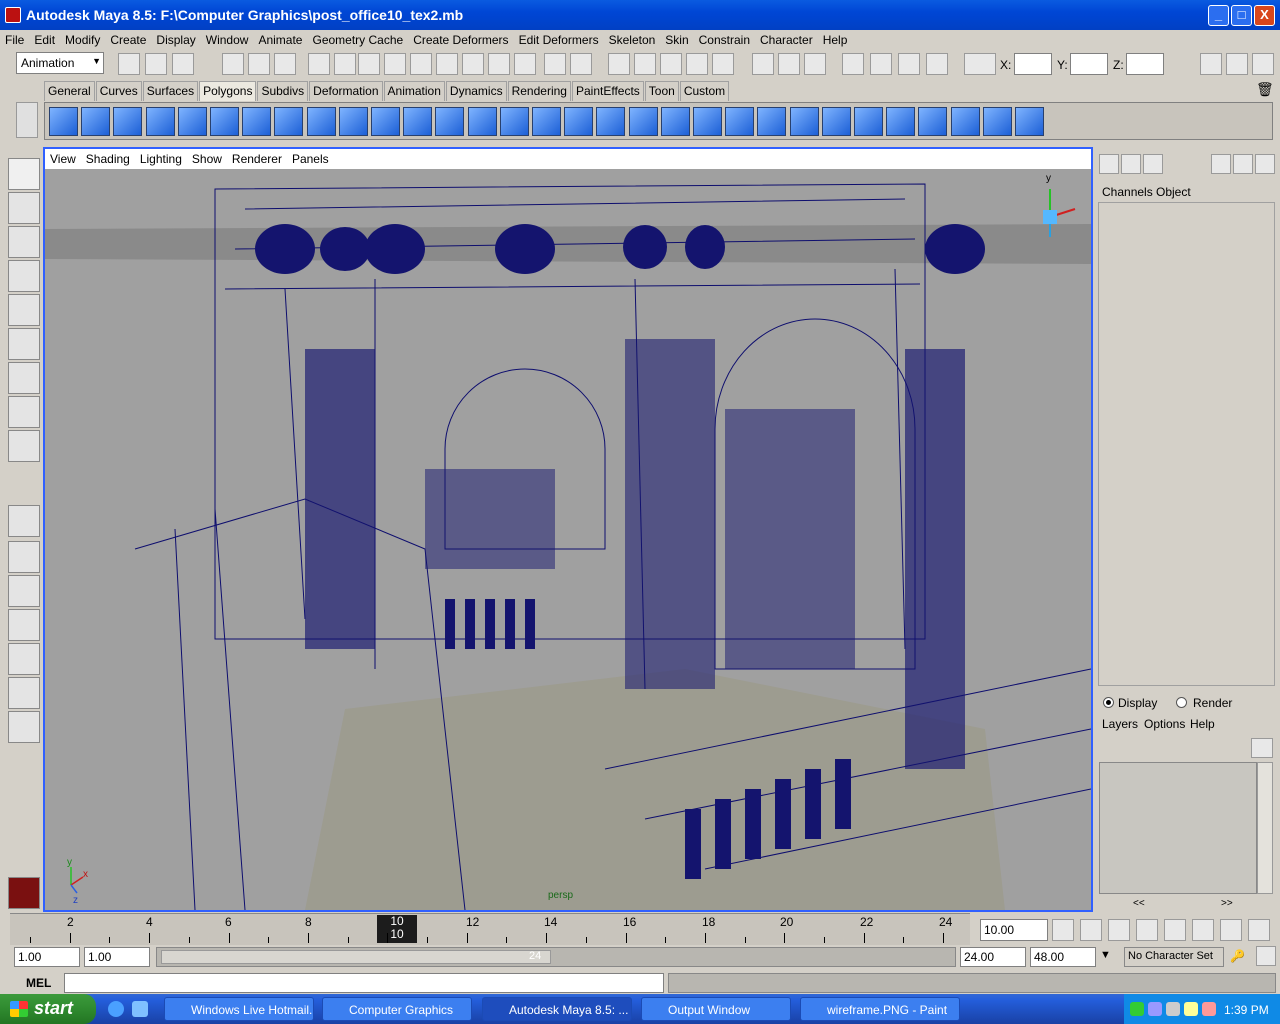 This screenshot has height=1024, width=1280. I want to click on open-scene-icon, so click(156, 64).